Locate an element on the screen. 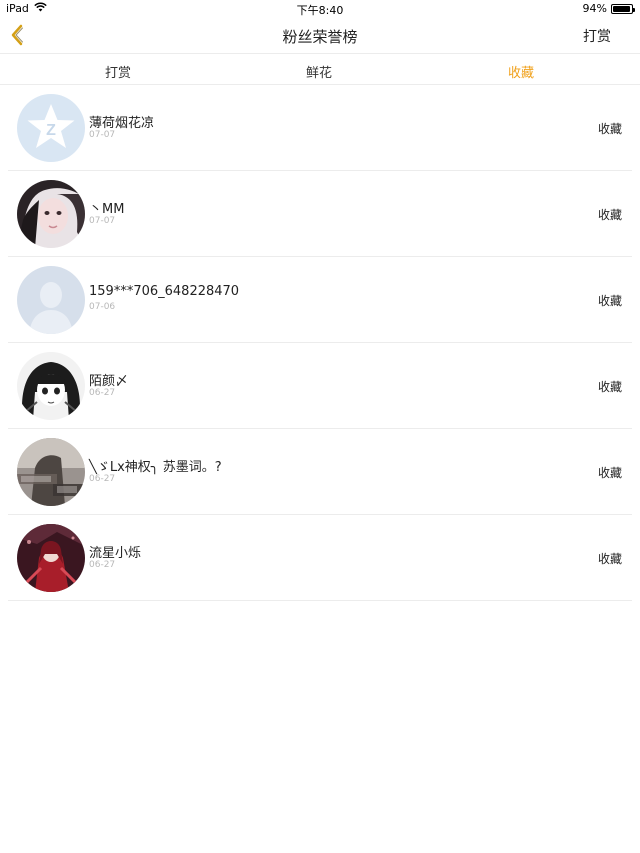  tab-flowers: 鲜花 is located at coordinates (319, 71).